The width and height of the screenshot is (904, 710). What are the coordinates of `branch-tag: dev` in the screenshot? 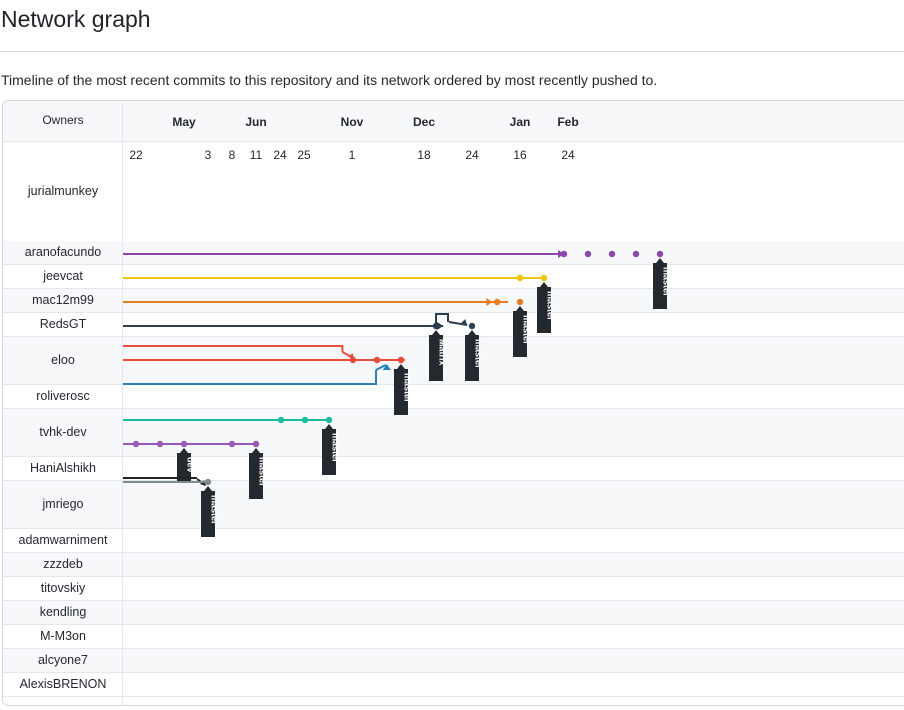 It's located at (186, 464).